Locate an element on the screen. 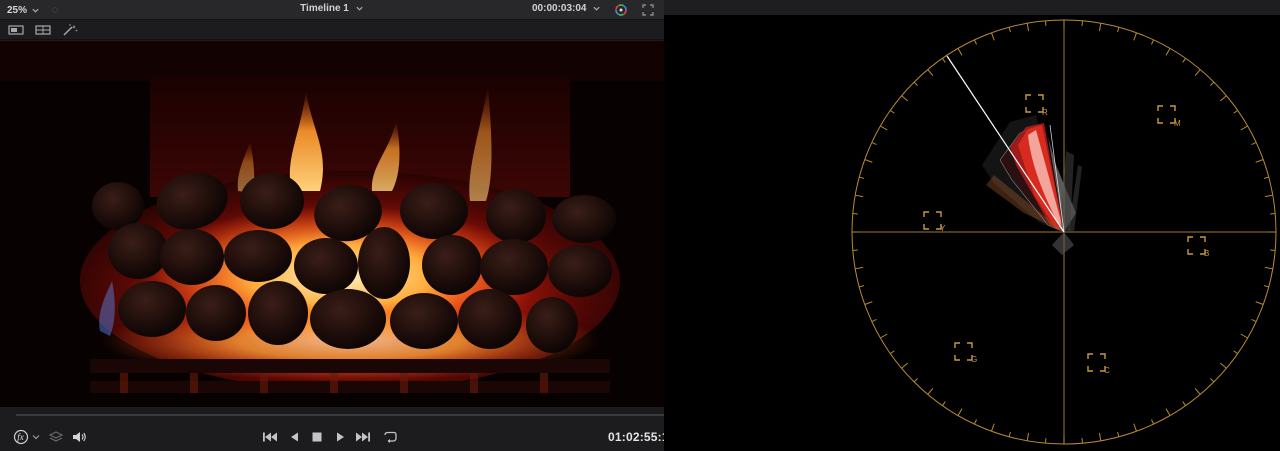  color-wheel-icon is located at coordinates (621, 10).